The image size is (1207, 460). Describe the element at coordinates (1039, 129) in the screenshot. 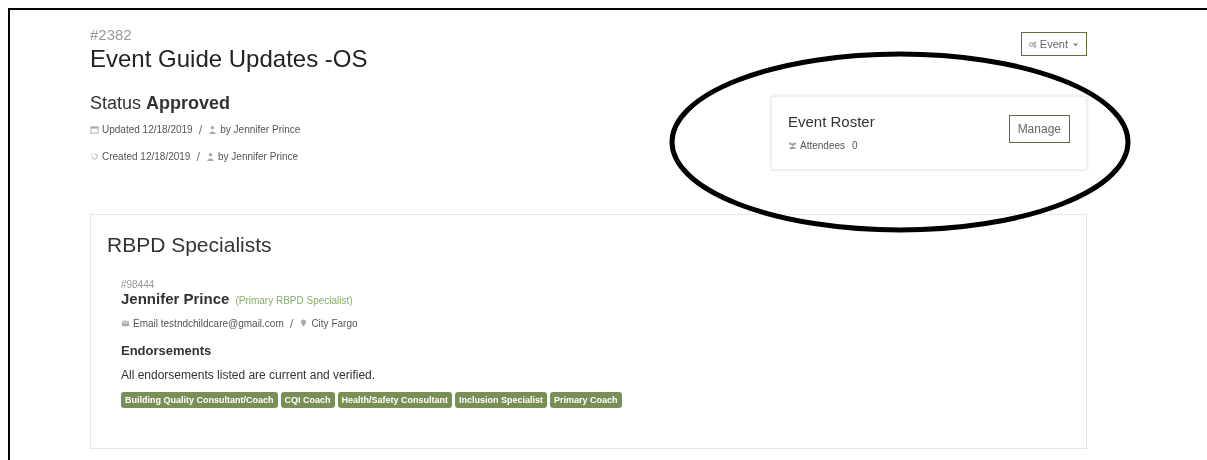

I see `manage-button: Manage` at that location.